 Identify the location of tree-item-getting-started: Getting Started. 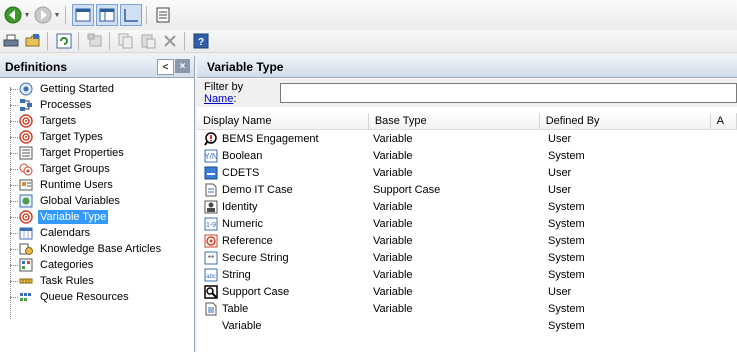
(97, 89).